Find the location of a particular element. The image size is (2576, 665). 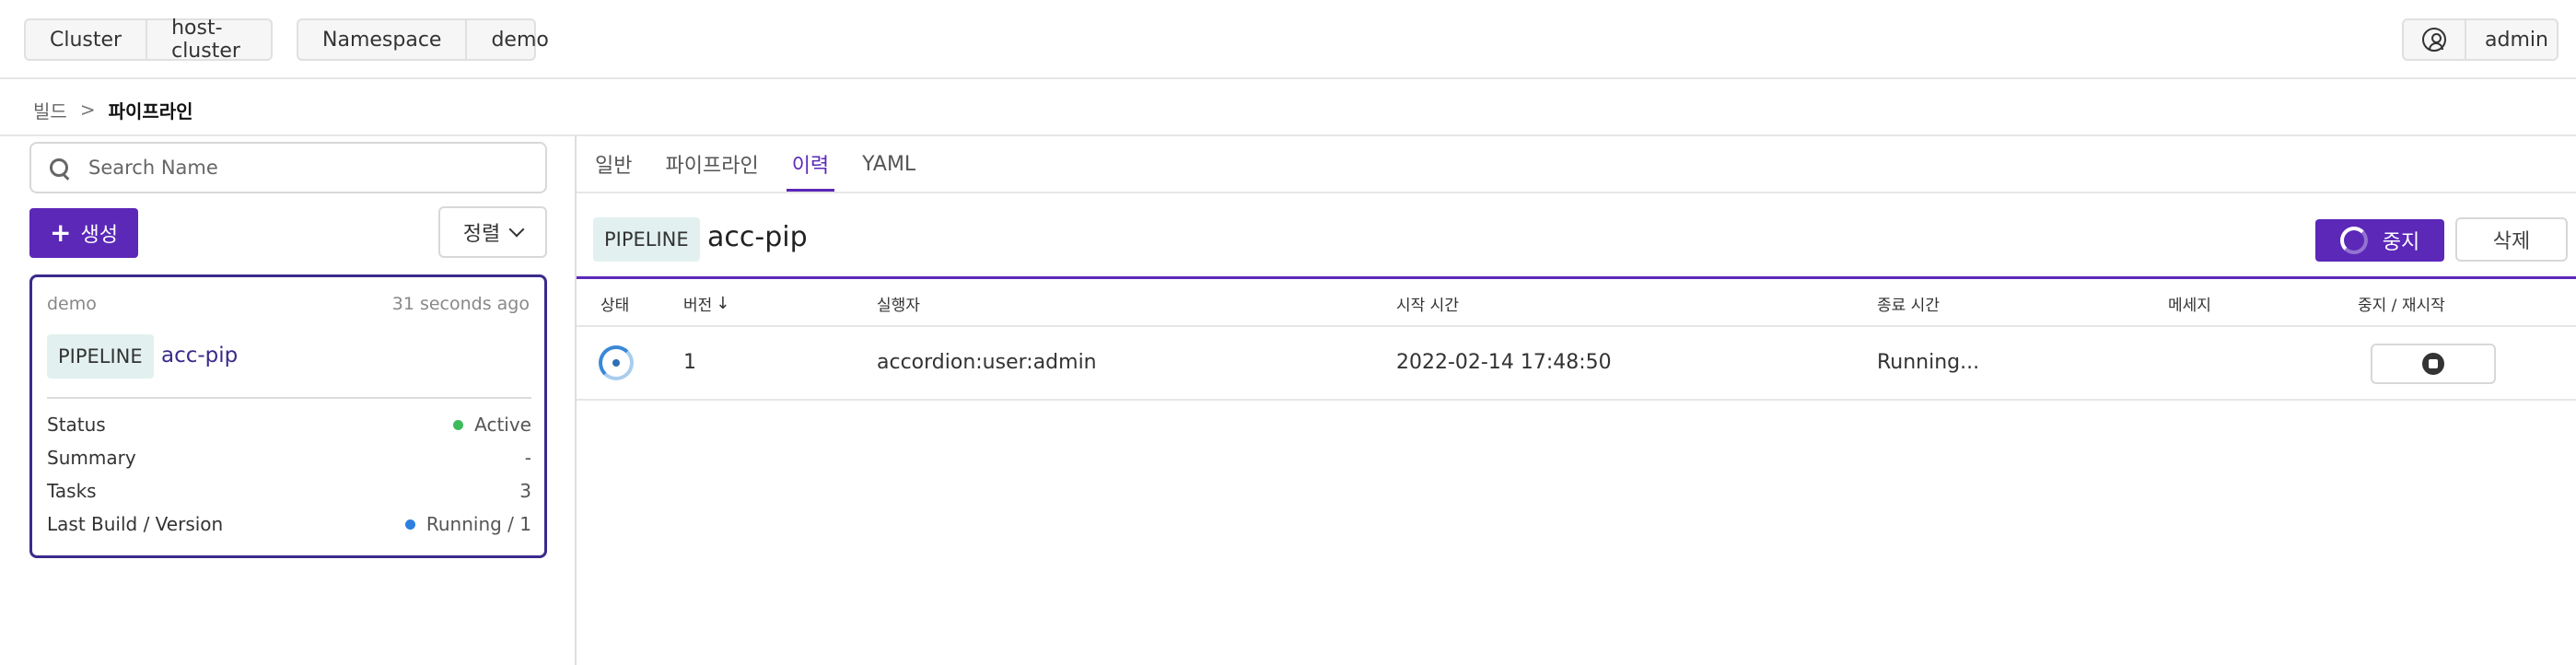

search-input is located at coordinates (309, 167).